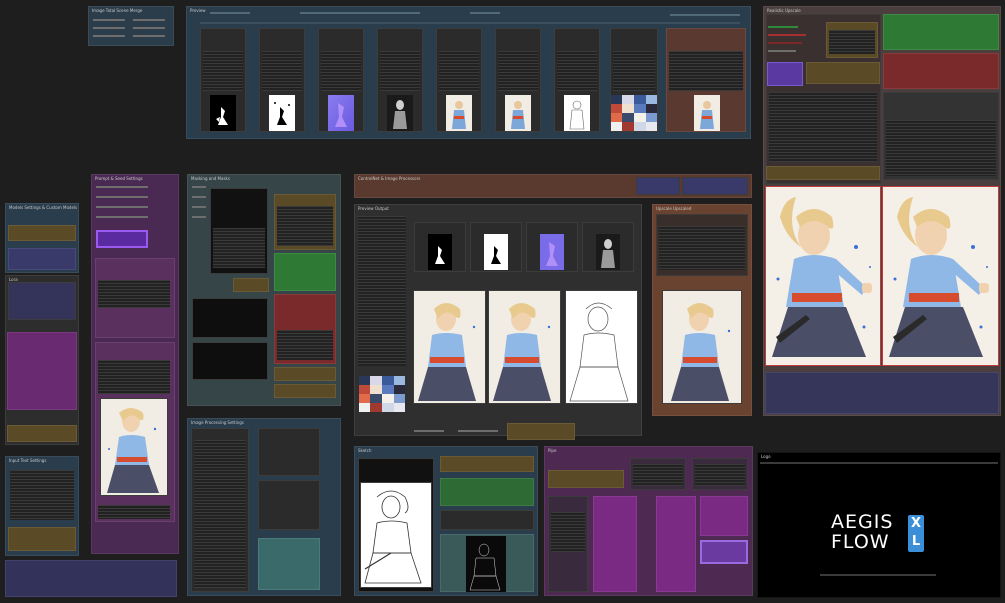 This screenshot has height=603, width=1005. What do you see at coordinates (42, 371) in the screenshot?
I see `lora-stack-node` at bounding box center [42, 371].